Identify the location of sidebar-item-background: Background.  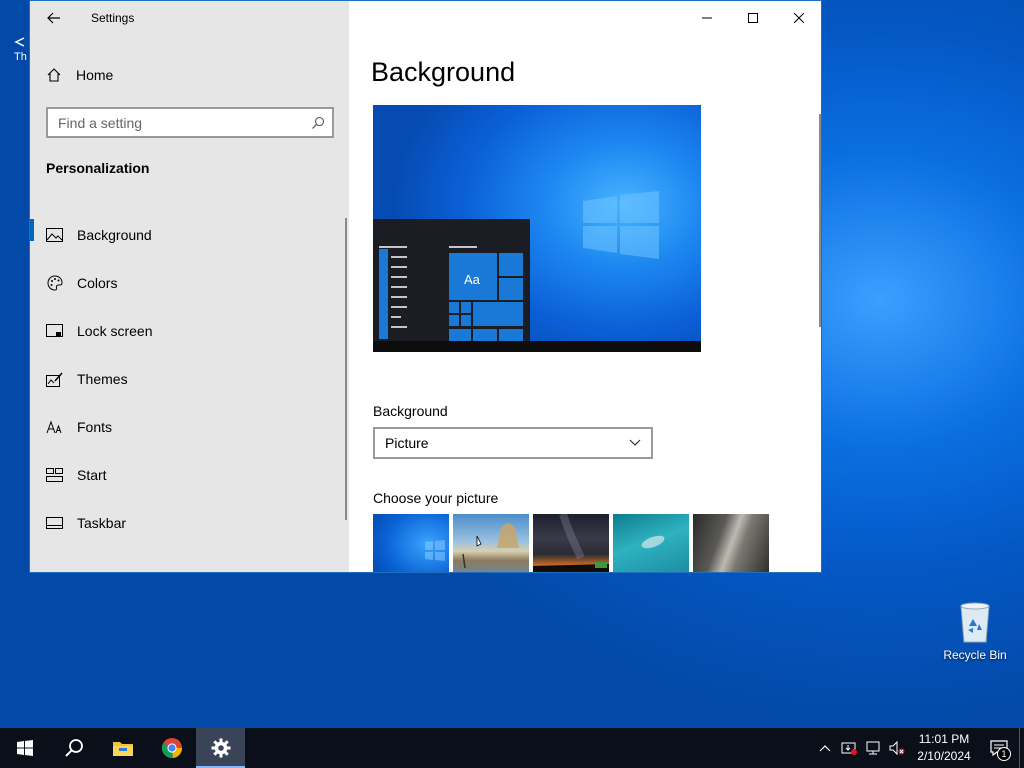
(188, 235).